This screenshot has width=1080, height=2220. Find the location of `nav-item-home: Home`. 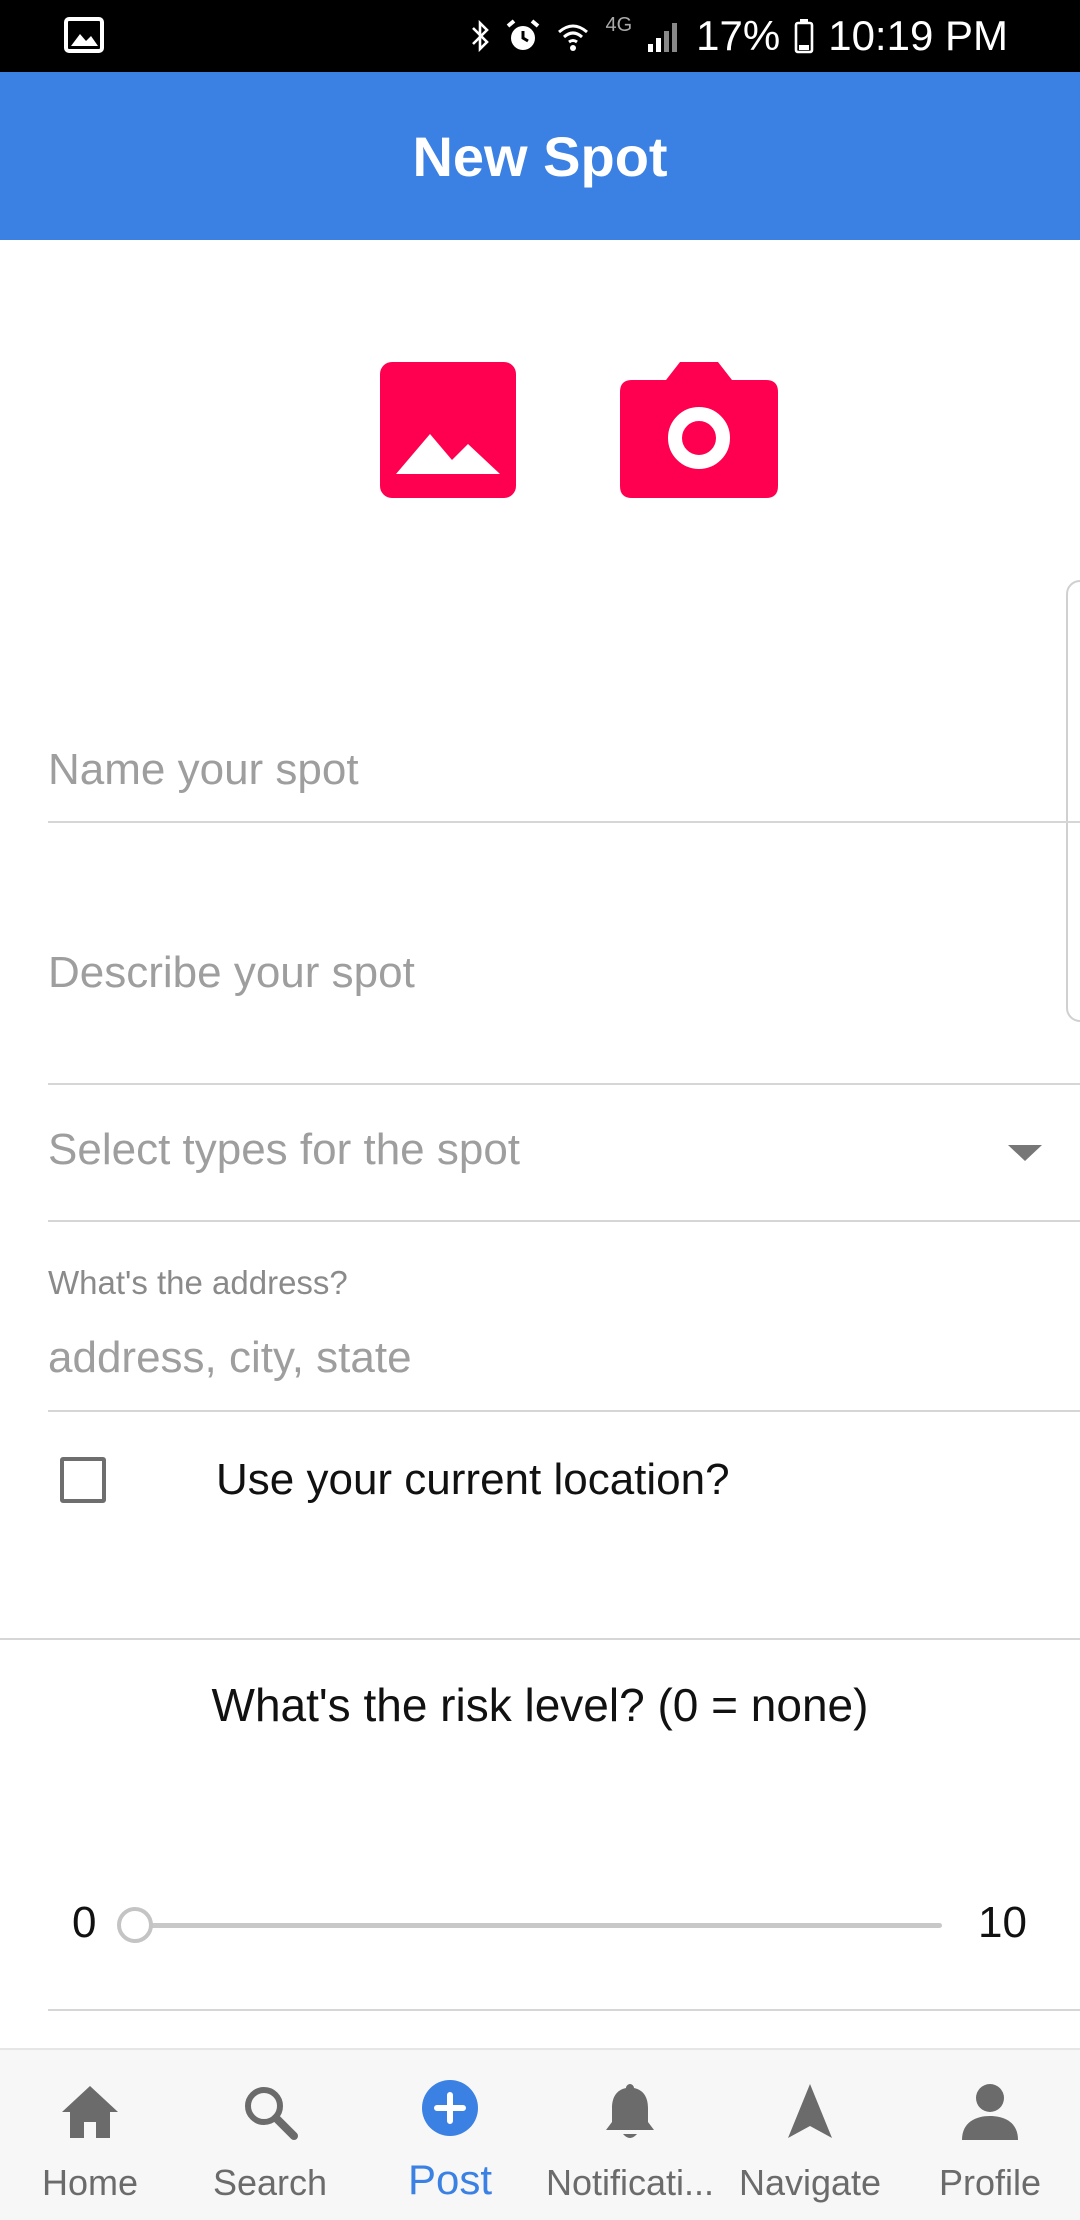

nav-item-home: Home is located at coordinates (90, 2135).